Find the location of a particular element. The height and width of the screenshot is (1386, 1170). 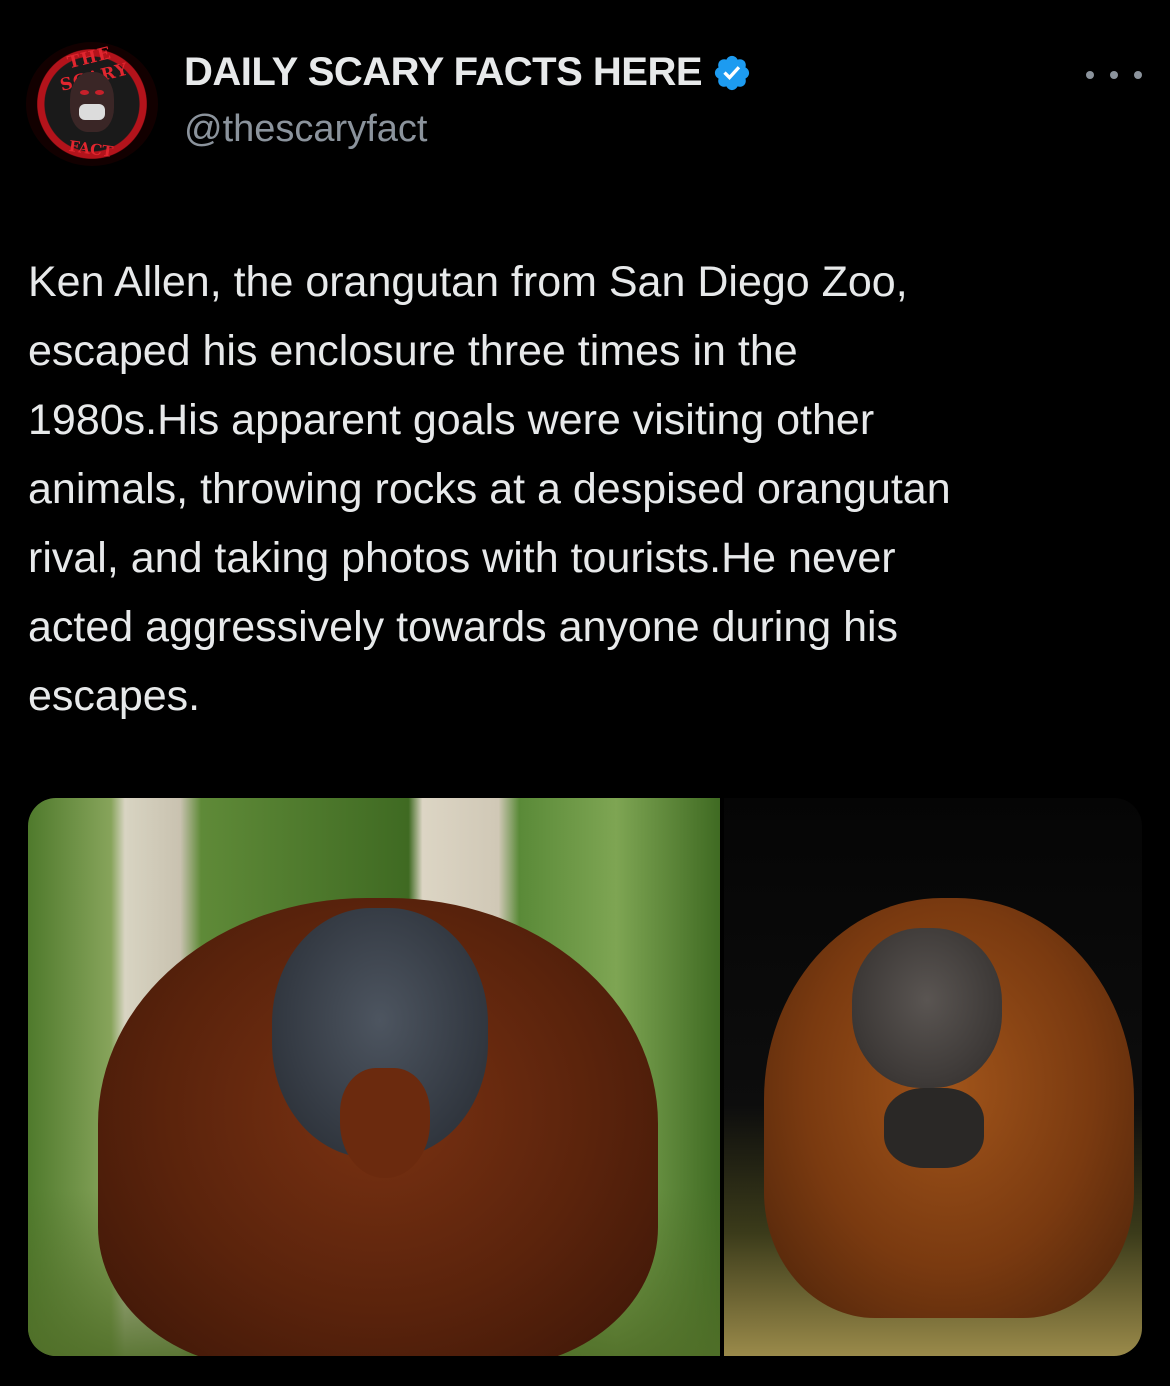

author-name-row: DAILY SCARY FACTS HERE is located at coordinates (468, 72).